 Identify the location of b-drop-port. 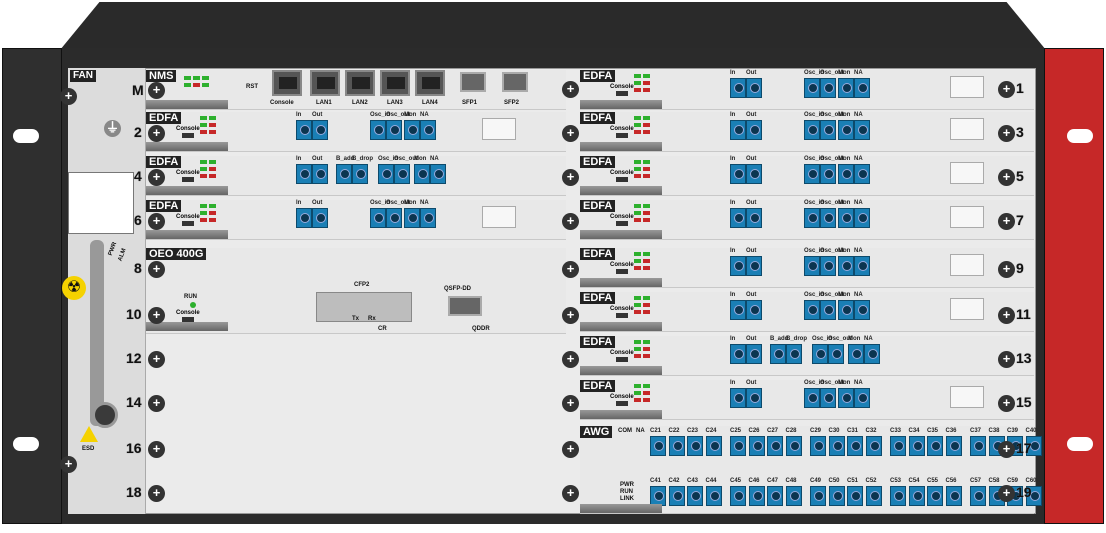
(794, 354).